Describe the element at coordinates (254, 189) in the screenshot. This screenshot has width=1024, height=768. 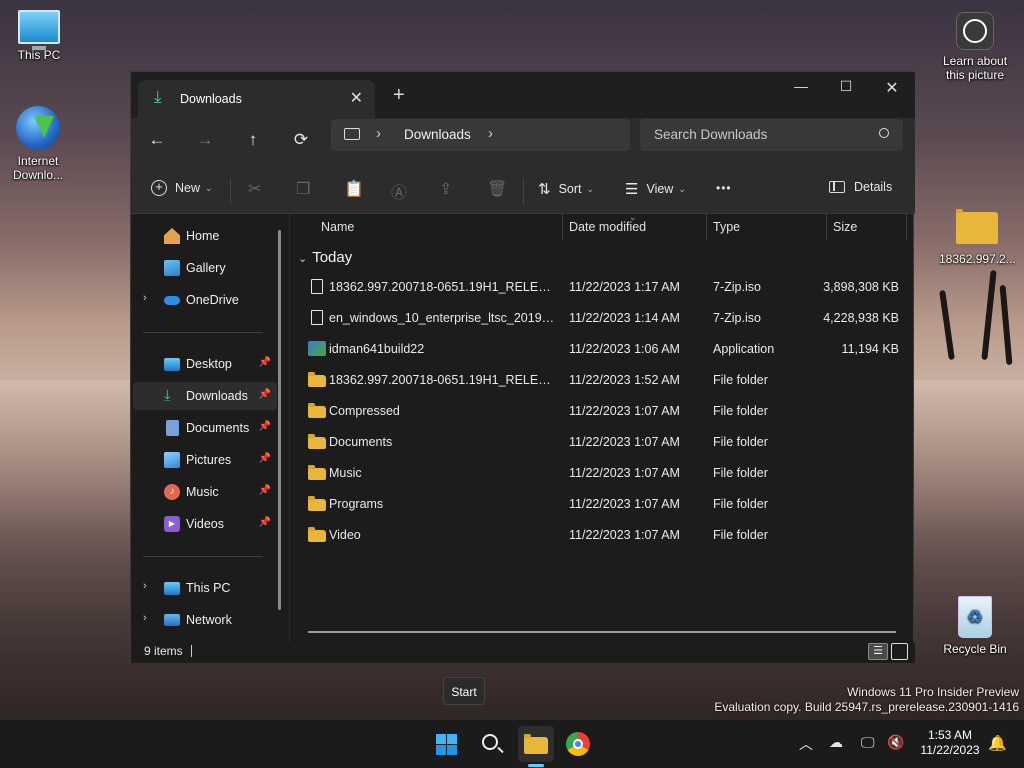
I see `cut-icon: ✂` at that location.